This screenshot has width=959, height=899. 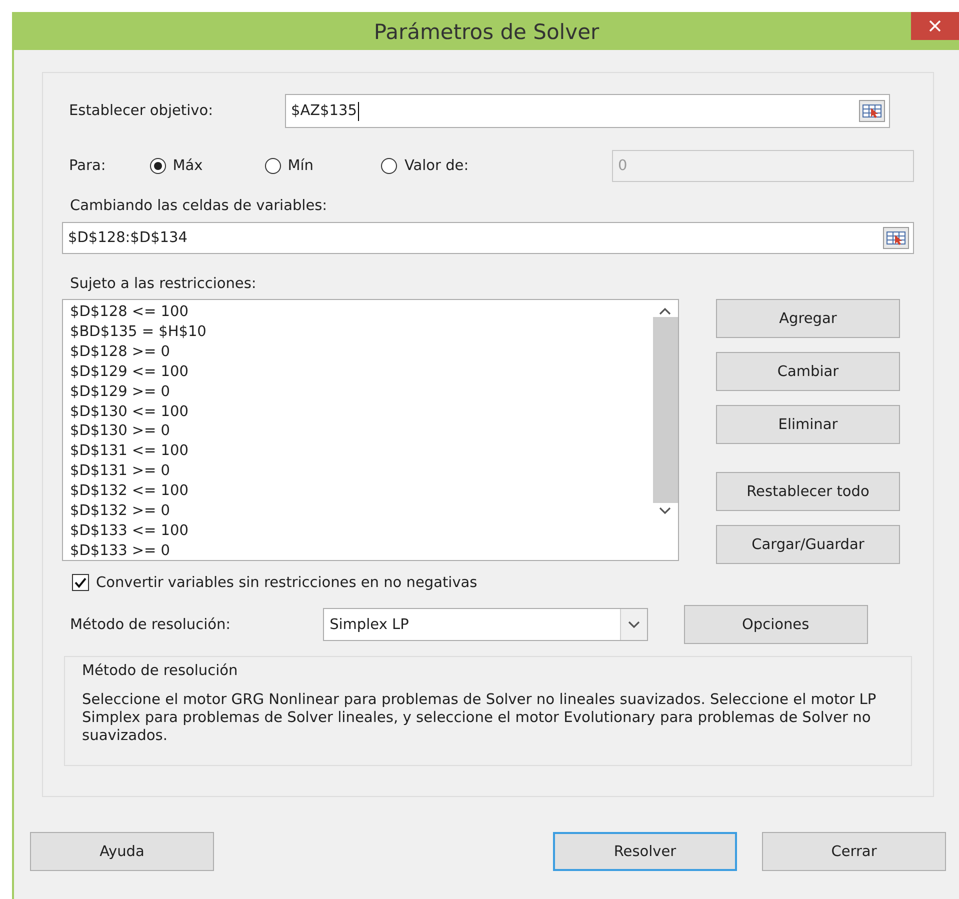 I want to click on list-item: $BD$135 = $H$10, so click(x=361, y=332).